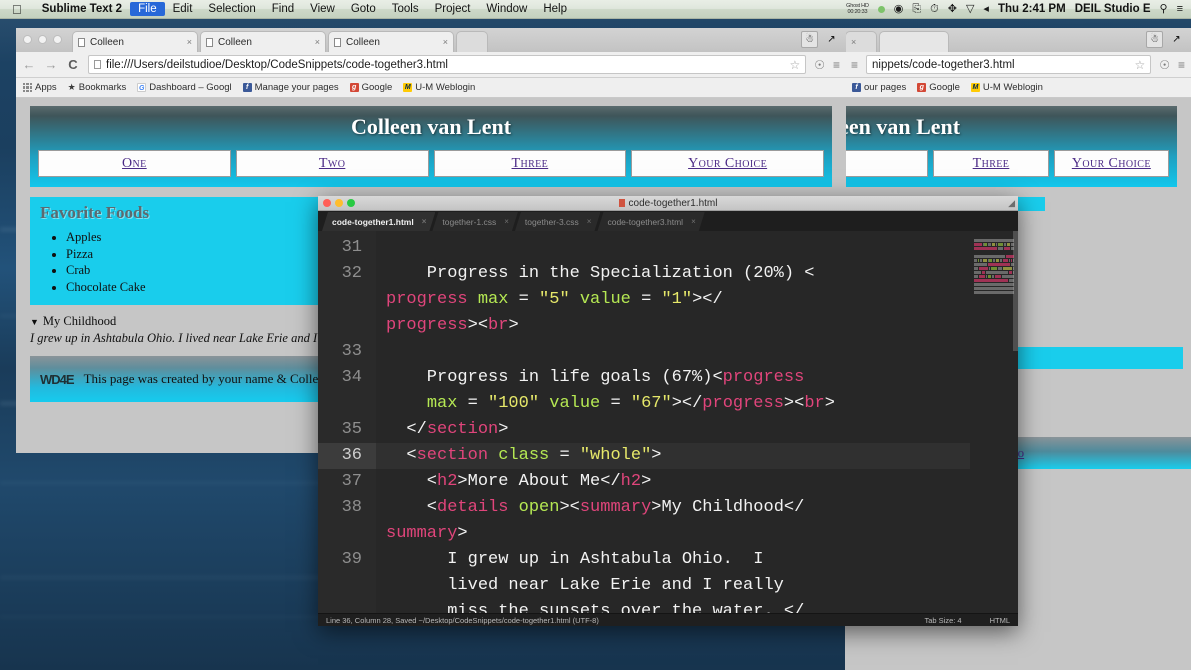  What do you see at coordinates (135, 41) in the screenshot?
I see `browser-tab-1: Colleen ×` at bounding box center [135, 41].